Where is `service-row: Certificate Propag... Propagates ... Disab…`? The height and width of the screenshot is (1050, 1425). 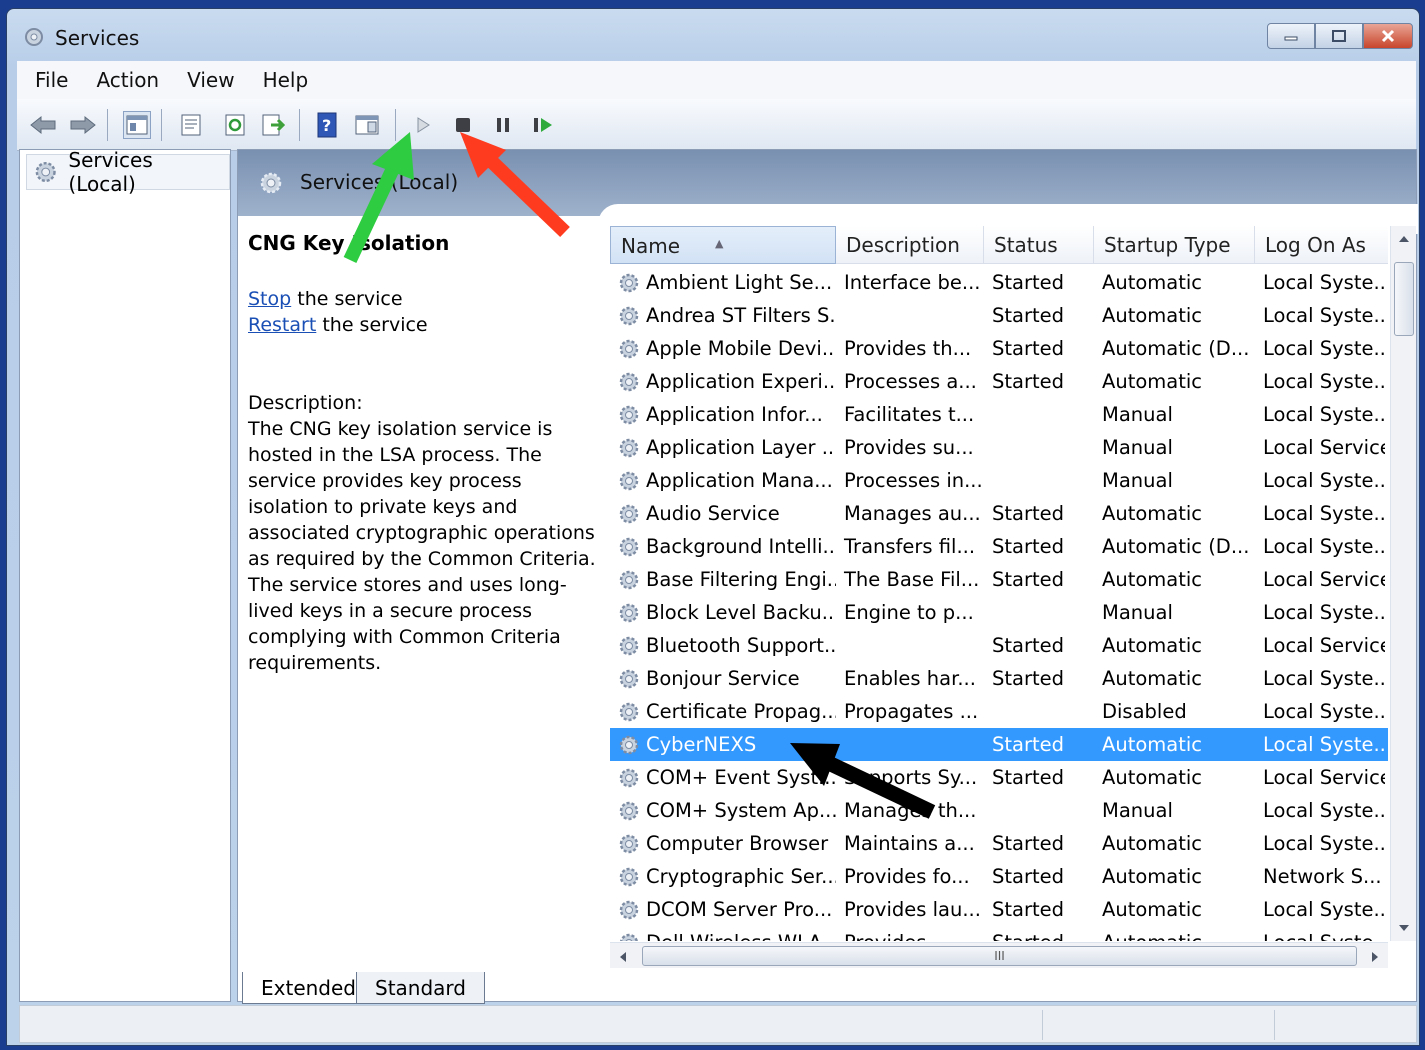 service-row: Certificate Propag... Propagates ... Disab… is located at coordinates (999, 711).